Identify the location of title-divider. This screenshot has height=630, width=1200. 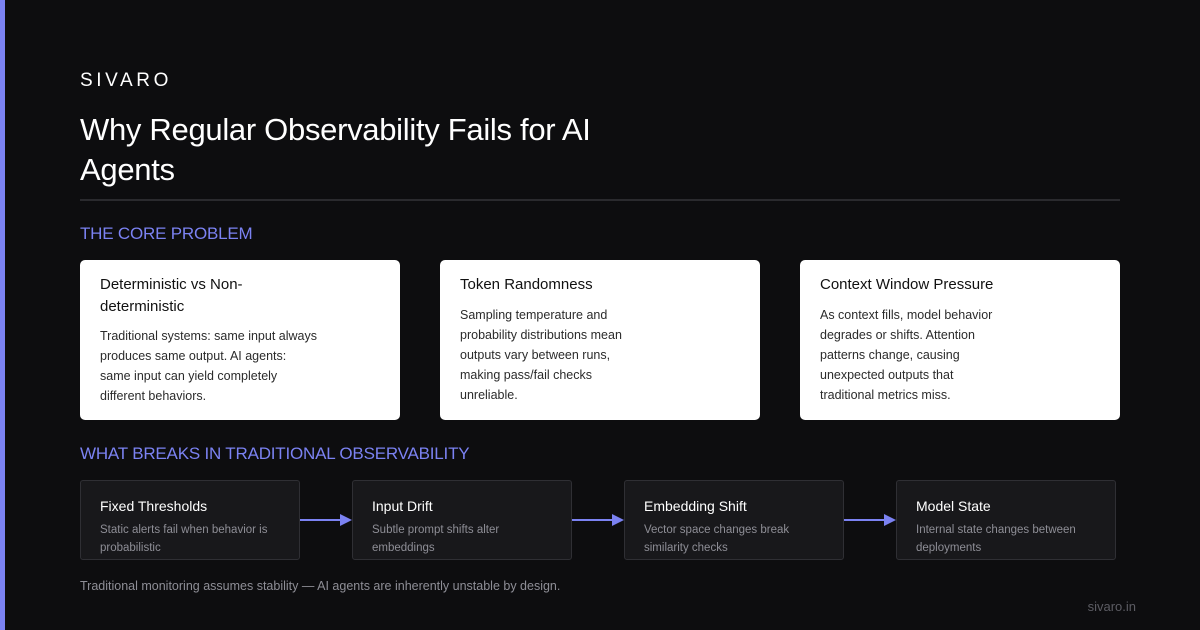
(600, 200).